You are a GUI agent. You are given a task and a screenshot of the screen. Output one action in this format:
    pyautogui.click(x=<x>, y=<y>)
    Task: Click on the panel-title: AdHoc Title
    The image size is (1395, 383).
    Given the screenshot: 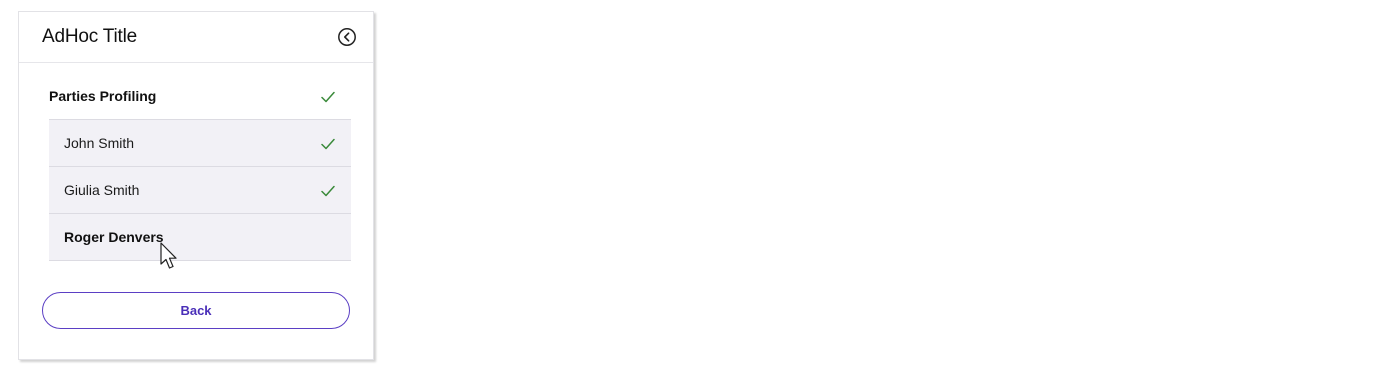 What is the action you would take?
    pyautogui.click(x=89, y=36)
    